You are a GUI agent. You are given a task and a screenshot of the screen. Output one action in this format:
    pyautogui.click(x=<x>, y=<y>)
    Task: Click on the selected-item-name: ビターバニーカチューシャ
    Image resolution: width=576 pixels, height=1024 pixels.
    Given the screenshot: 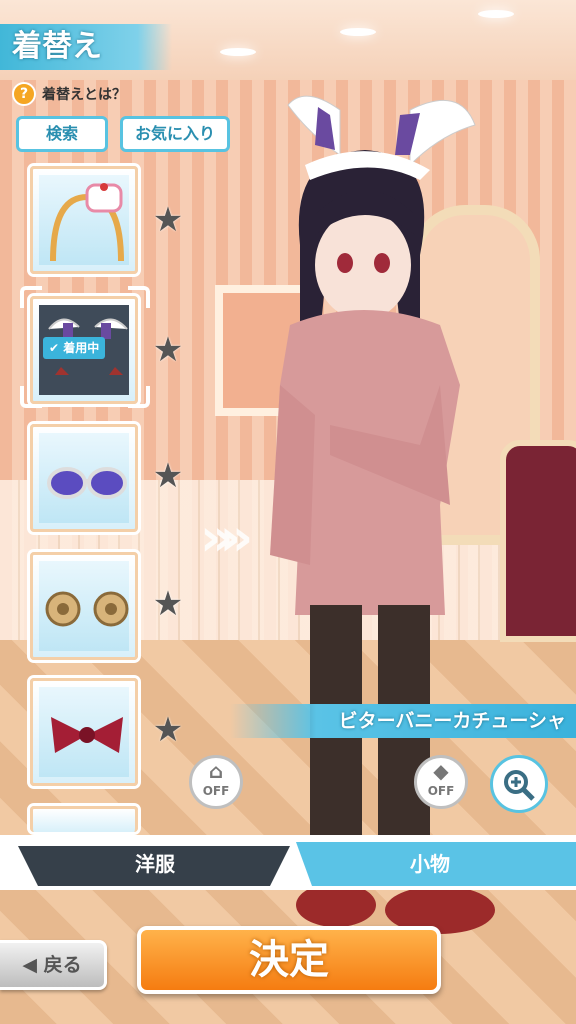 What is the action you would take?
    pyautogui.click(x=403, y=721)
    